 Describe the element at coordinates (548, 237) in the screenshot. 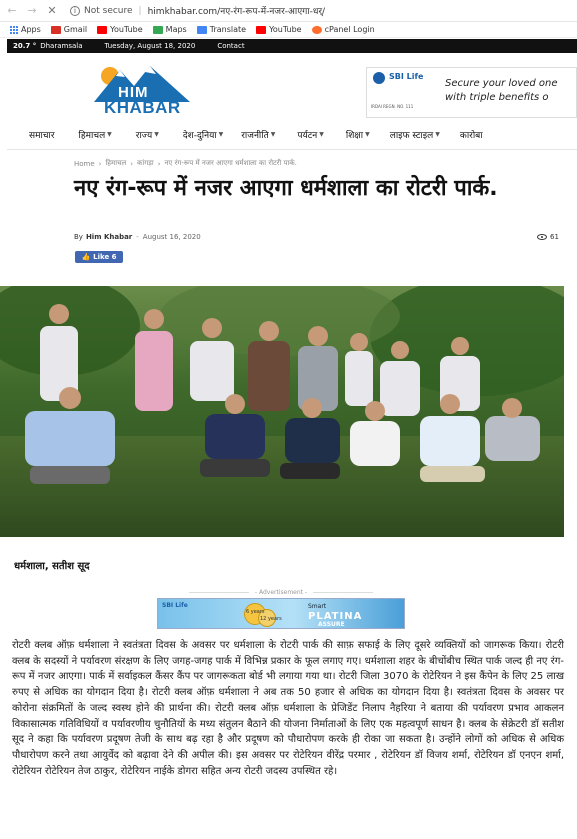

I see `view-count: 61` at that location.